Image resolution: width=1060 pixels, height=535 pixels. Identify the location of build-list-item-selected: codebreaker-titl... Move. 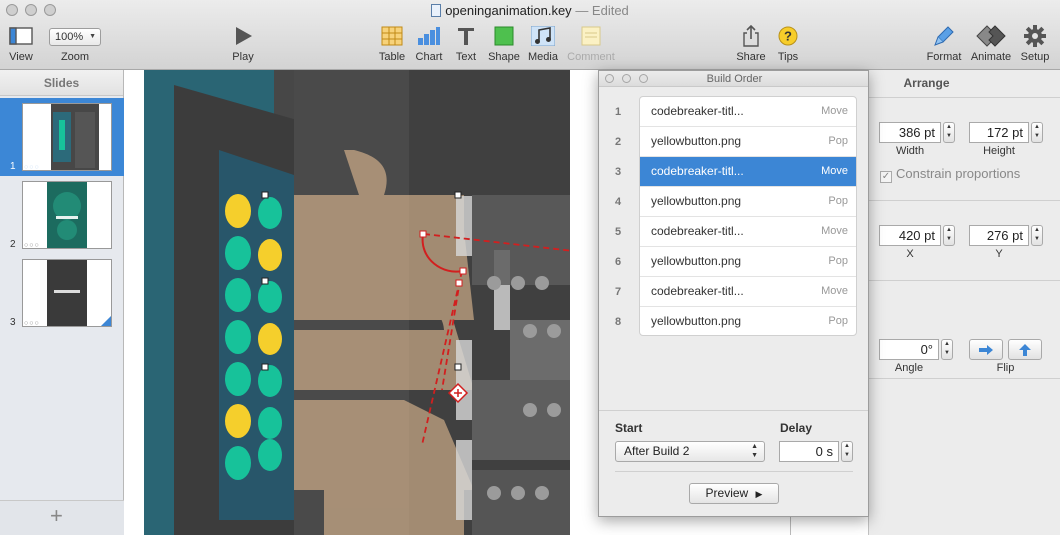
(748, 172).